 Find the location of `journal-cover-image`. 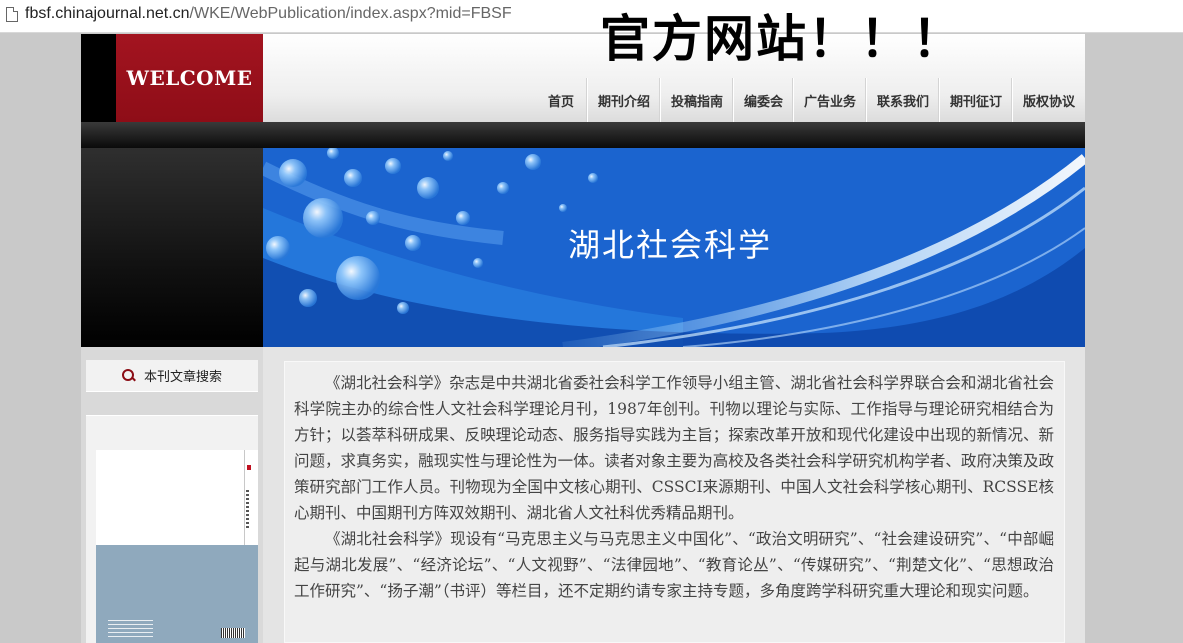

journal-cover-image is located at coordinates (177, 546).